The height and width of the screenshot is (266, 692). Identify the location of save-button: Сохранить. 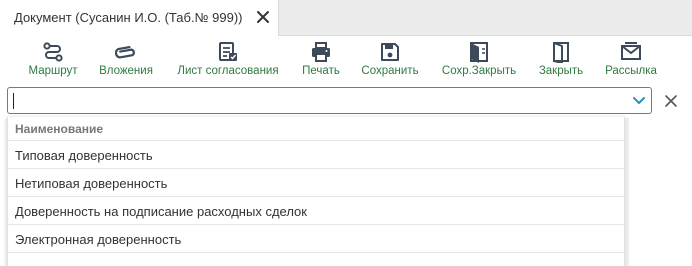
(390, 59).